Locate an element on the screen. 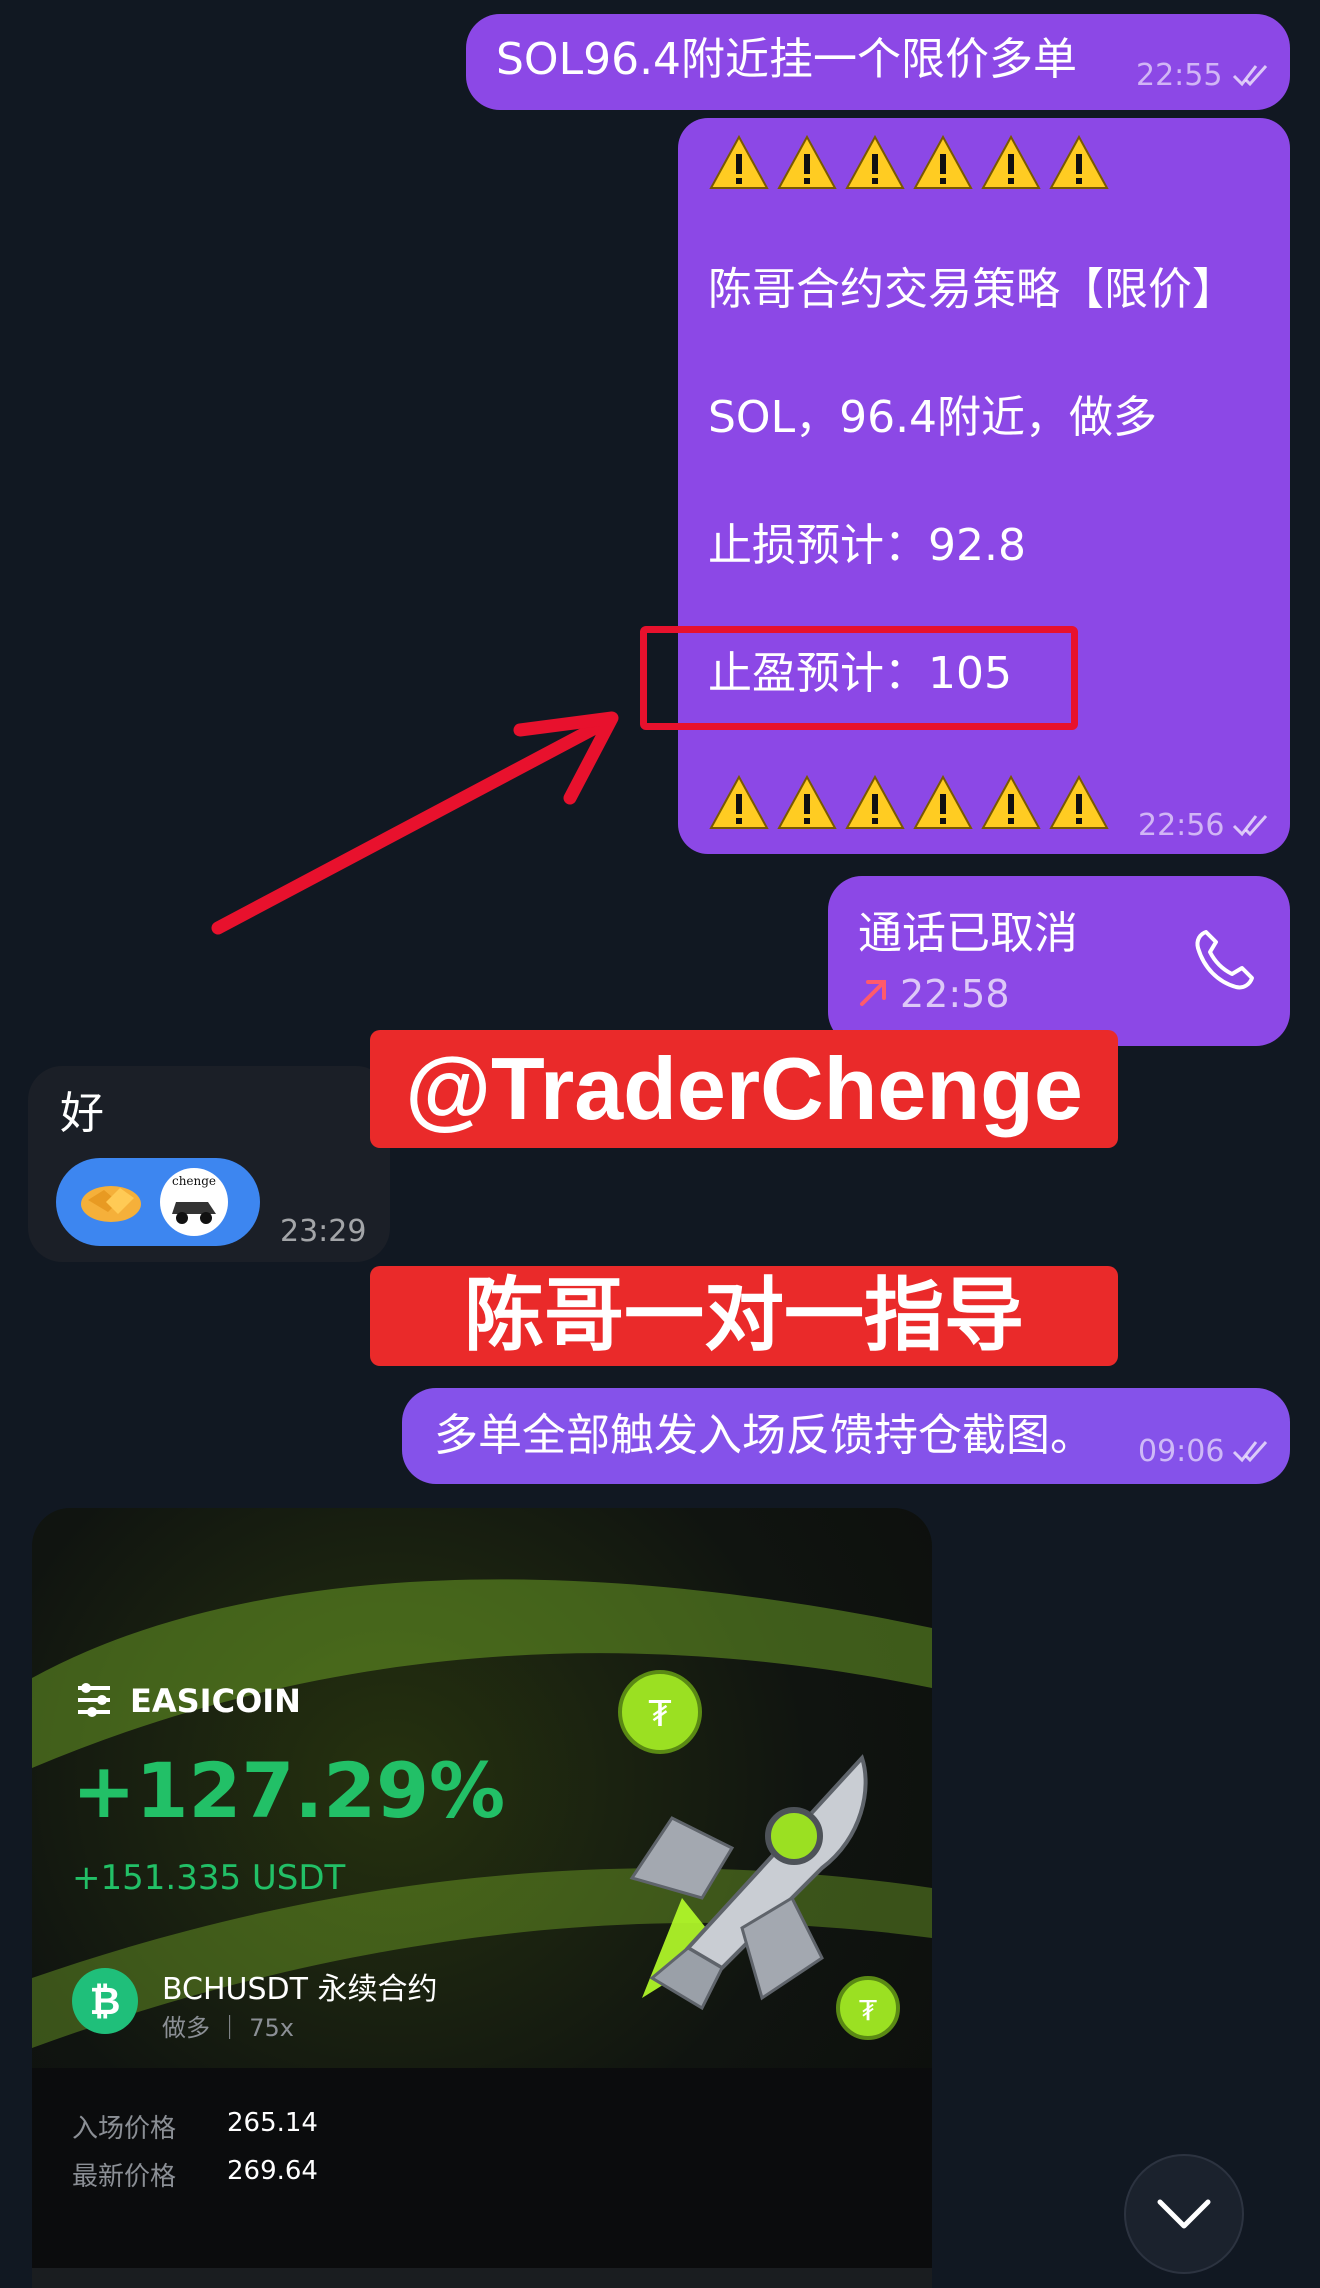 The image size is (1320, 2288). latest-price-value: 269.64 is located at coordinates (272, 2171).